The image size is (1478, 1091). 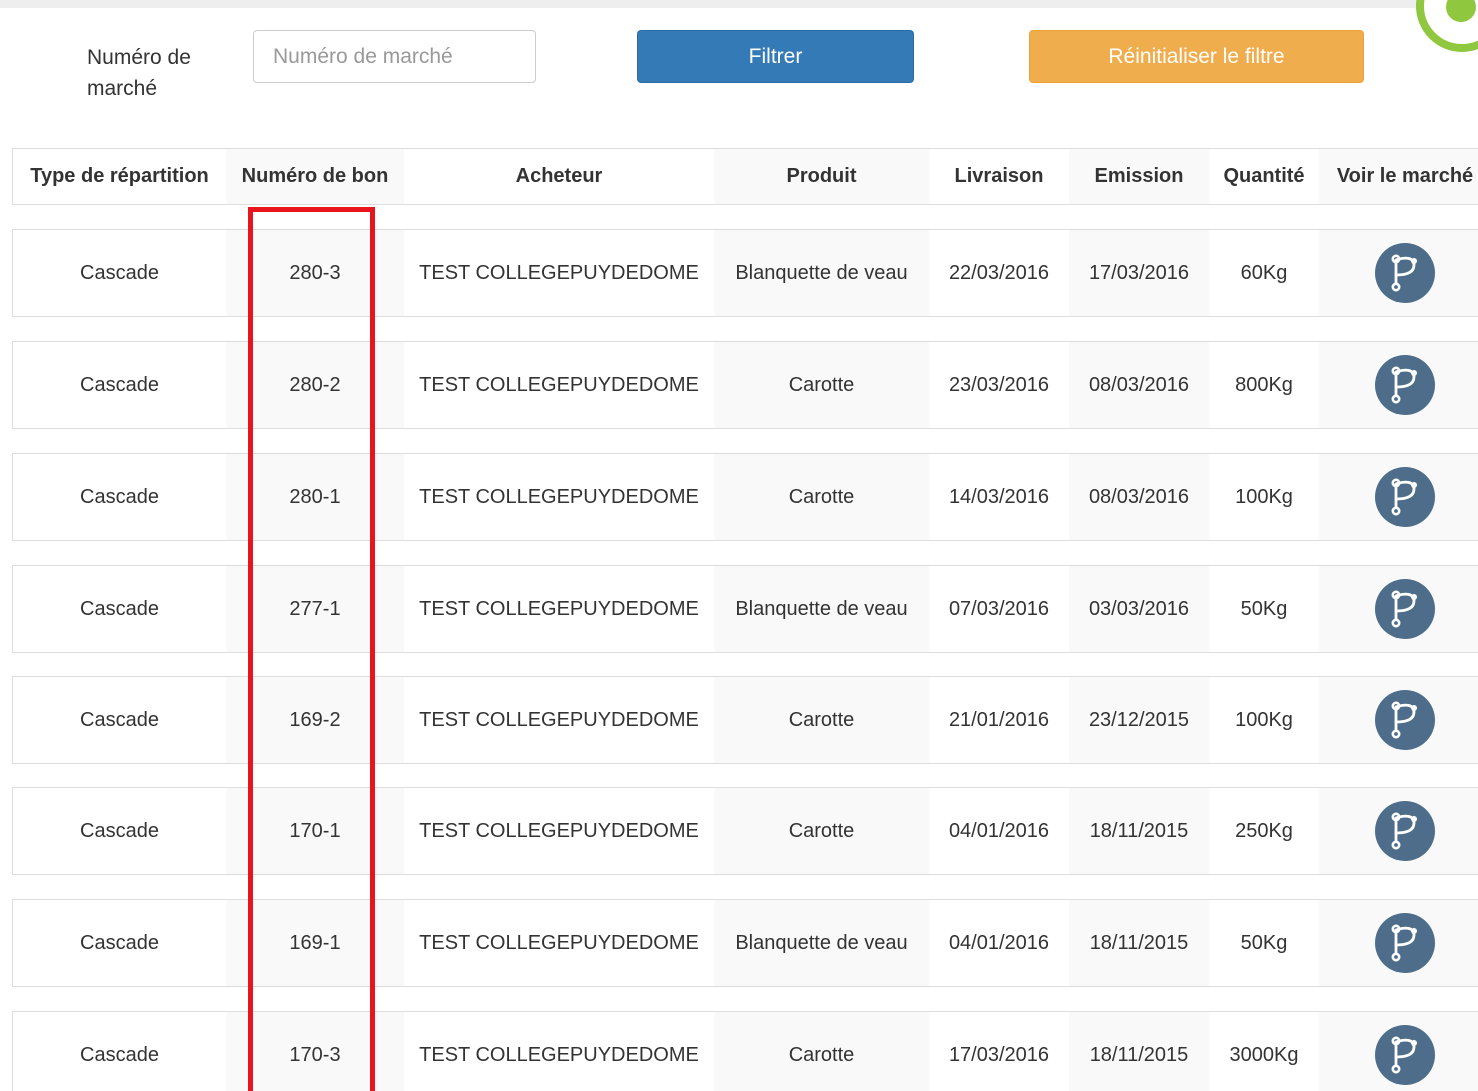 I want to click on logo, so click(x=1447, y=26).